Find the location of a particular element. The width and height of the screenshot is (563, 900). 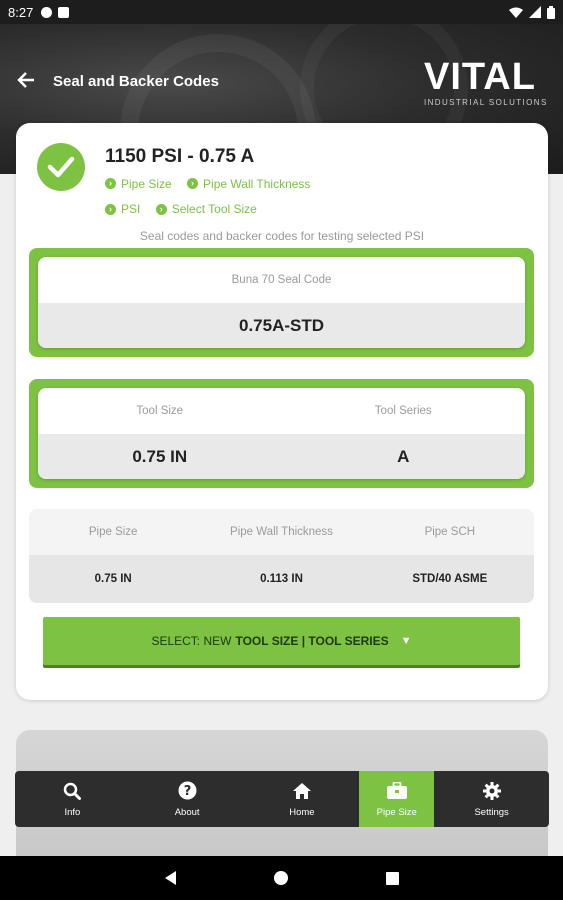

crumb-pipe-wall-thickness: › Pipe Wall Thickness is located at coordinates (248, 184).